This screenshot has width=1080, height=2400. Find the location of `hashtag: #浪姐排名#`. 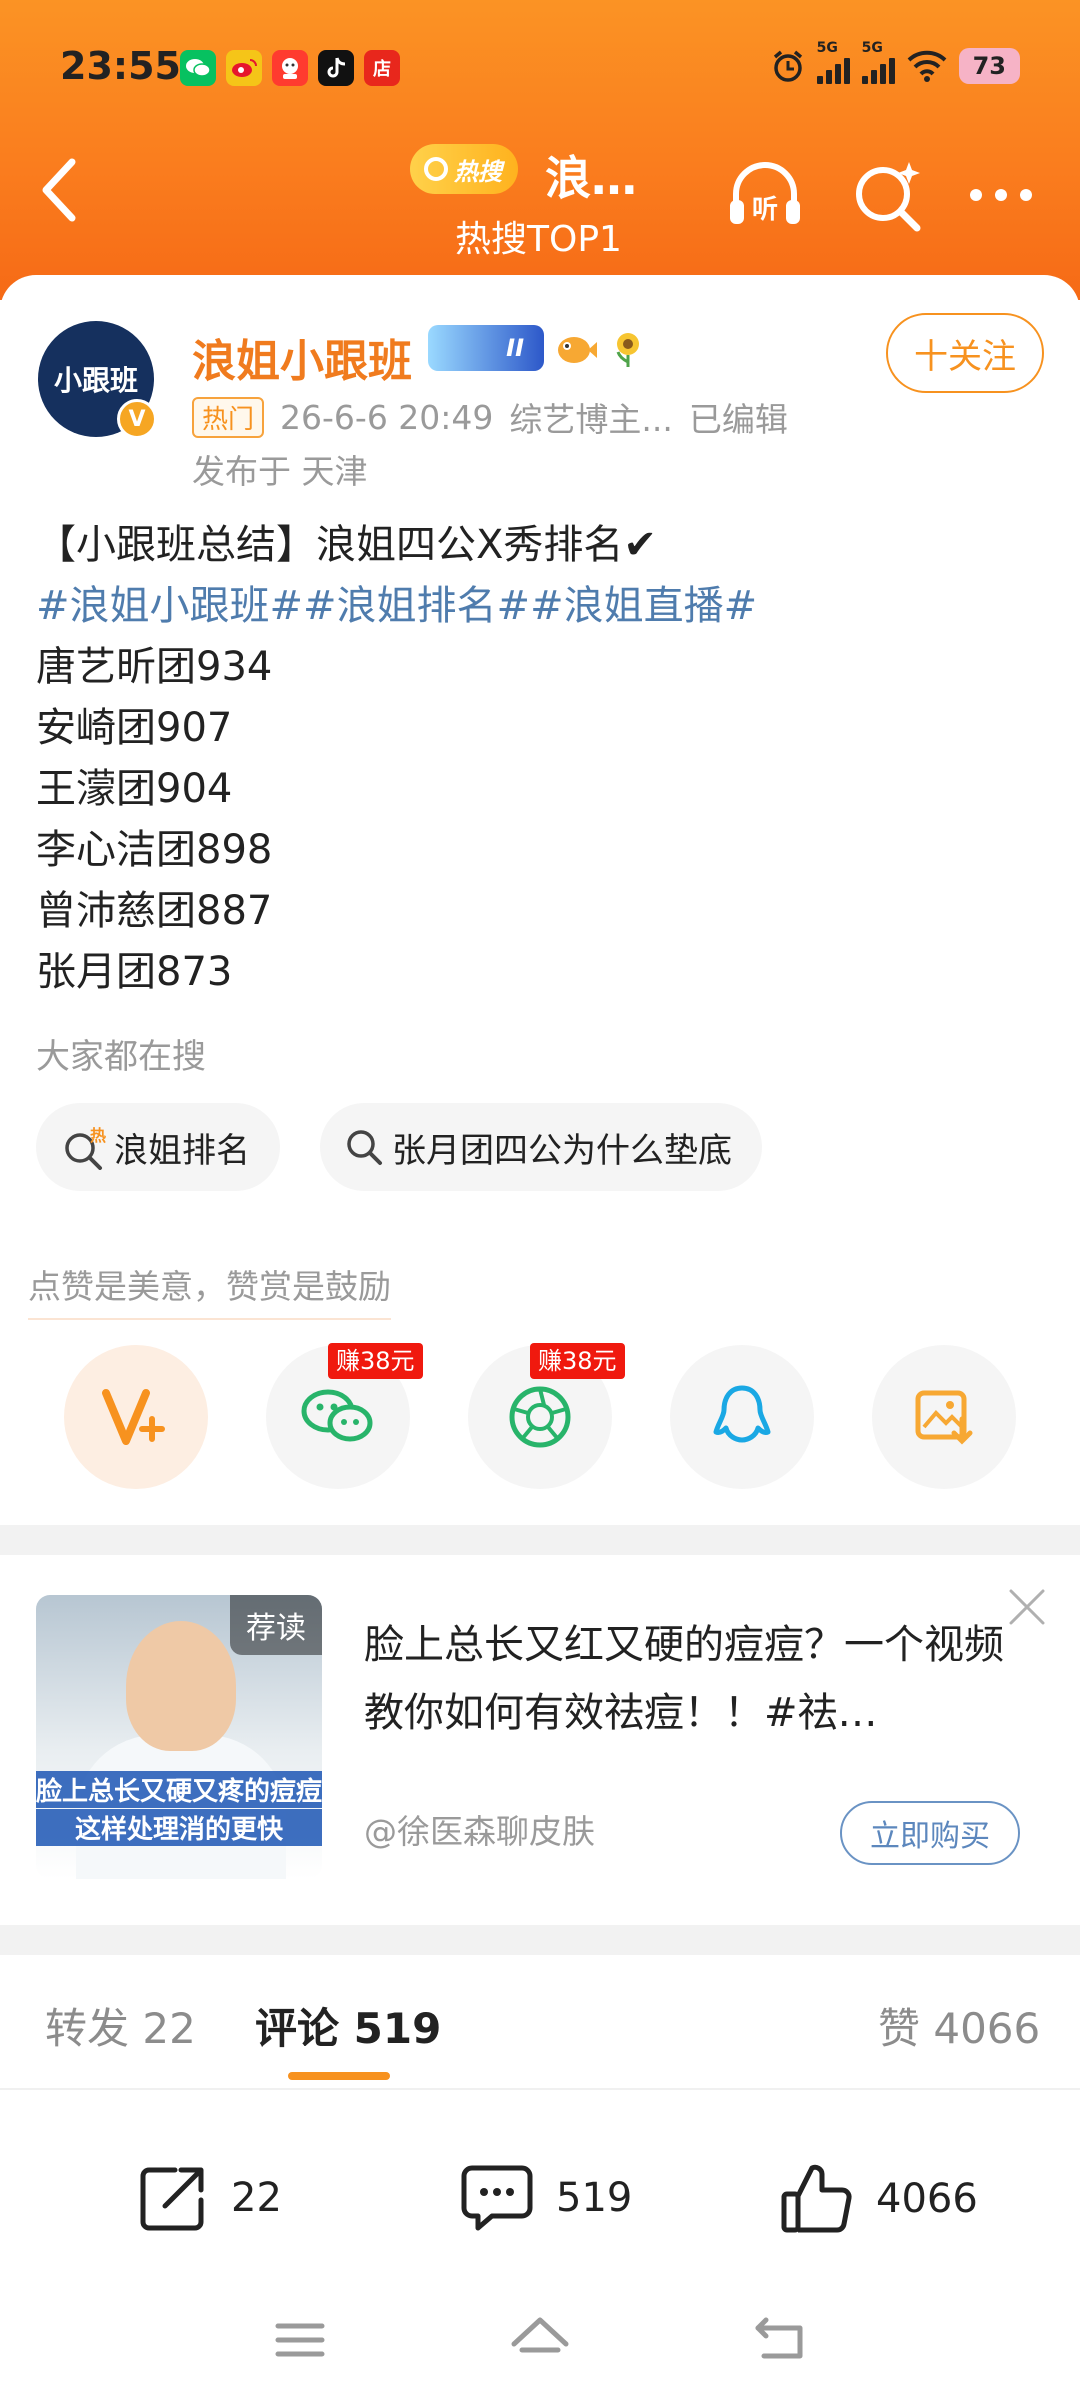

hashtag: #浪姐排名# is located at coordinates (416, 606).